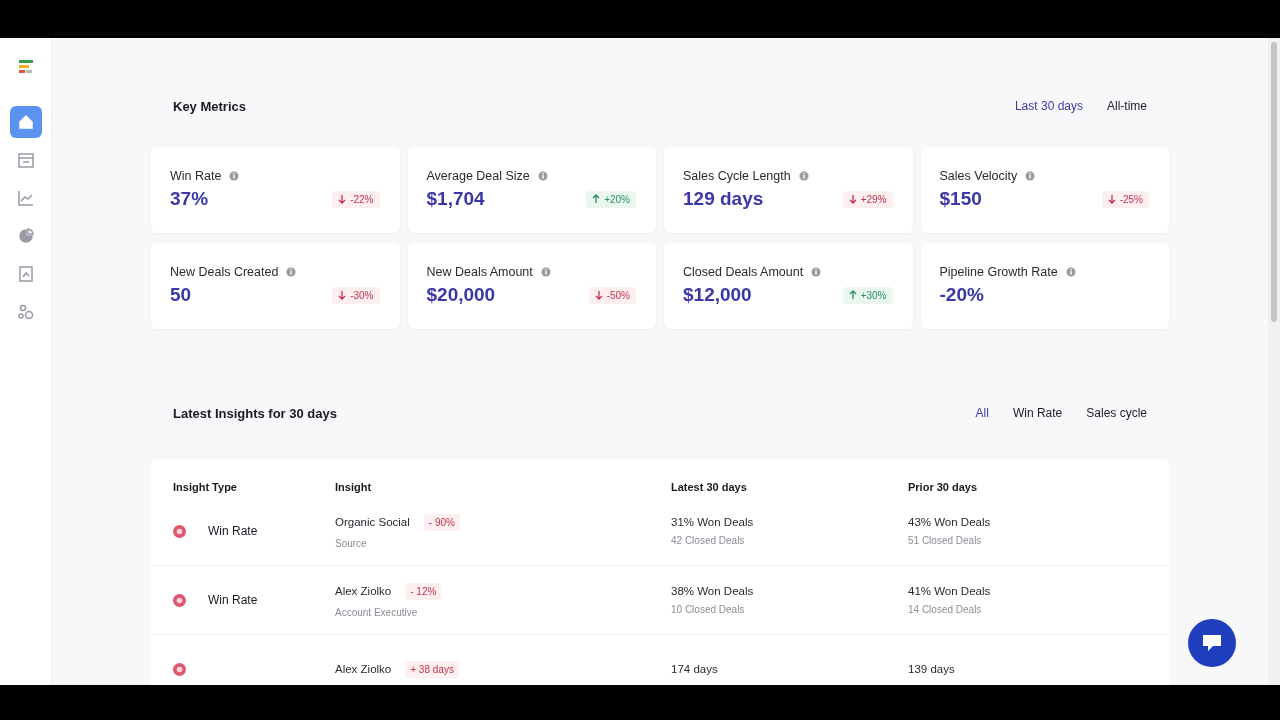 The image size is (1280, 720). I want to click on prior-detail: 51 Closed Deals, so click(945, 540).